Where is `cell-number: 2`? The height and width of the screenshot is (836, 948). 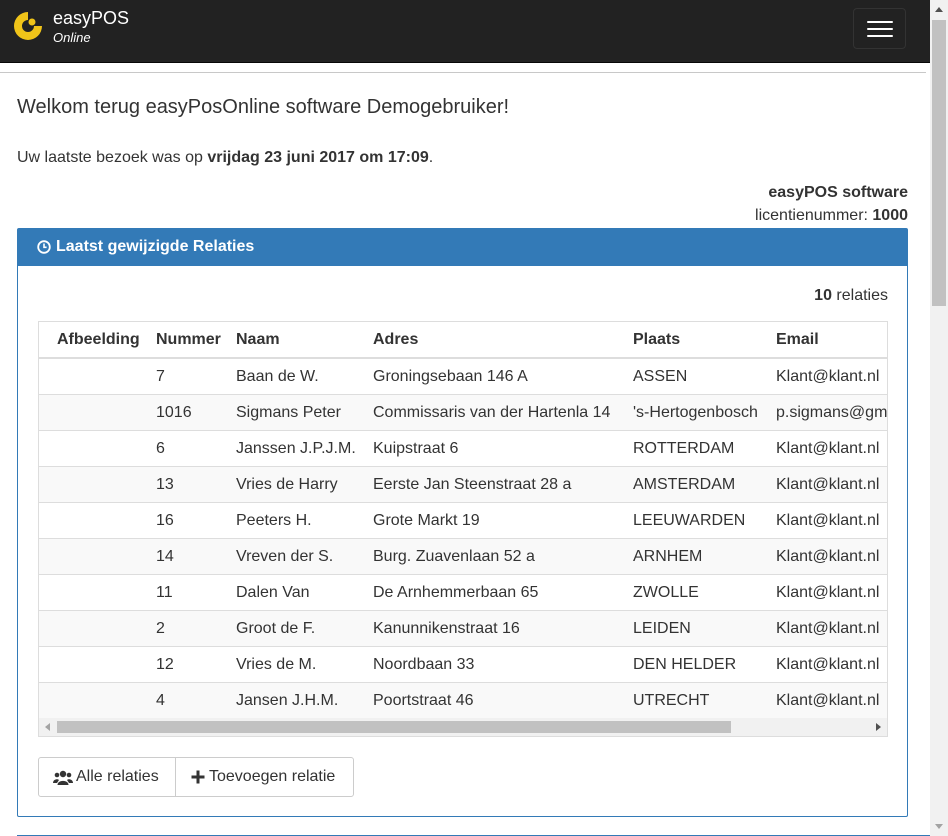 cell-number: 2 is located at coordinates (160, 628).